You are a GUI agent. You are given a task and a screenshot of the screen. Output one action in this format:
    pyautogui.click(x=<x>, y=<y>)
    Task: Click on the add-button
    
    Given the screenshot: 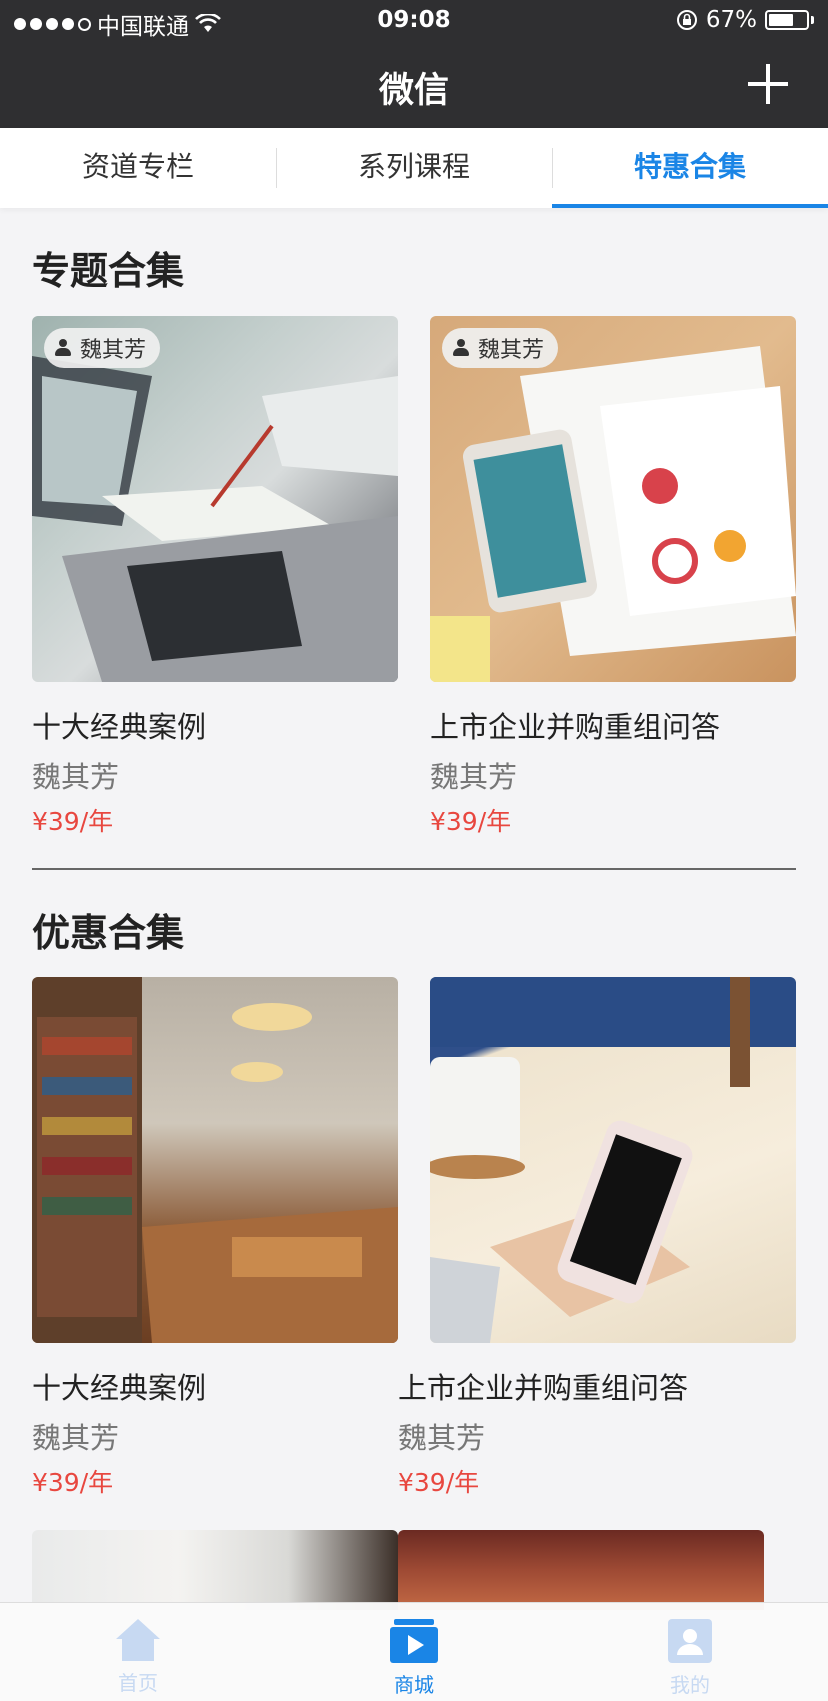 What is the action you would take?
    pyautogui.click(x=768, y=84)
    